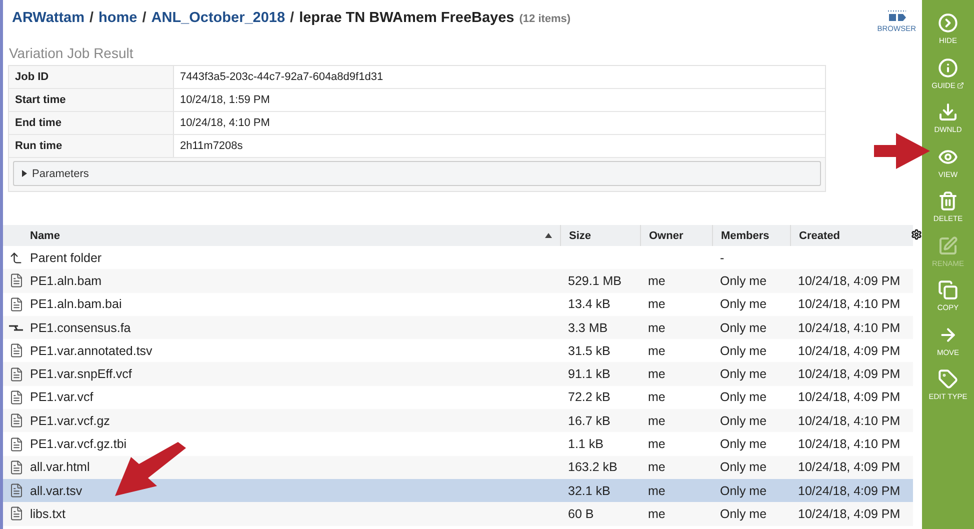 This screenshot has width=974, height=529. I want to click on file-name: libs.txt, so click(48, 513).